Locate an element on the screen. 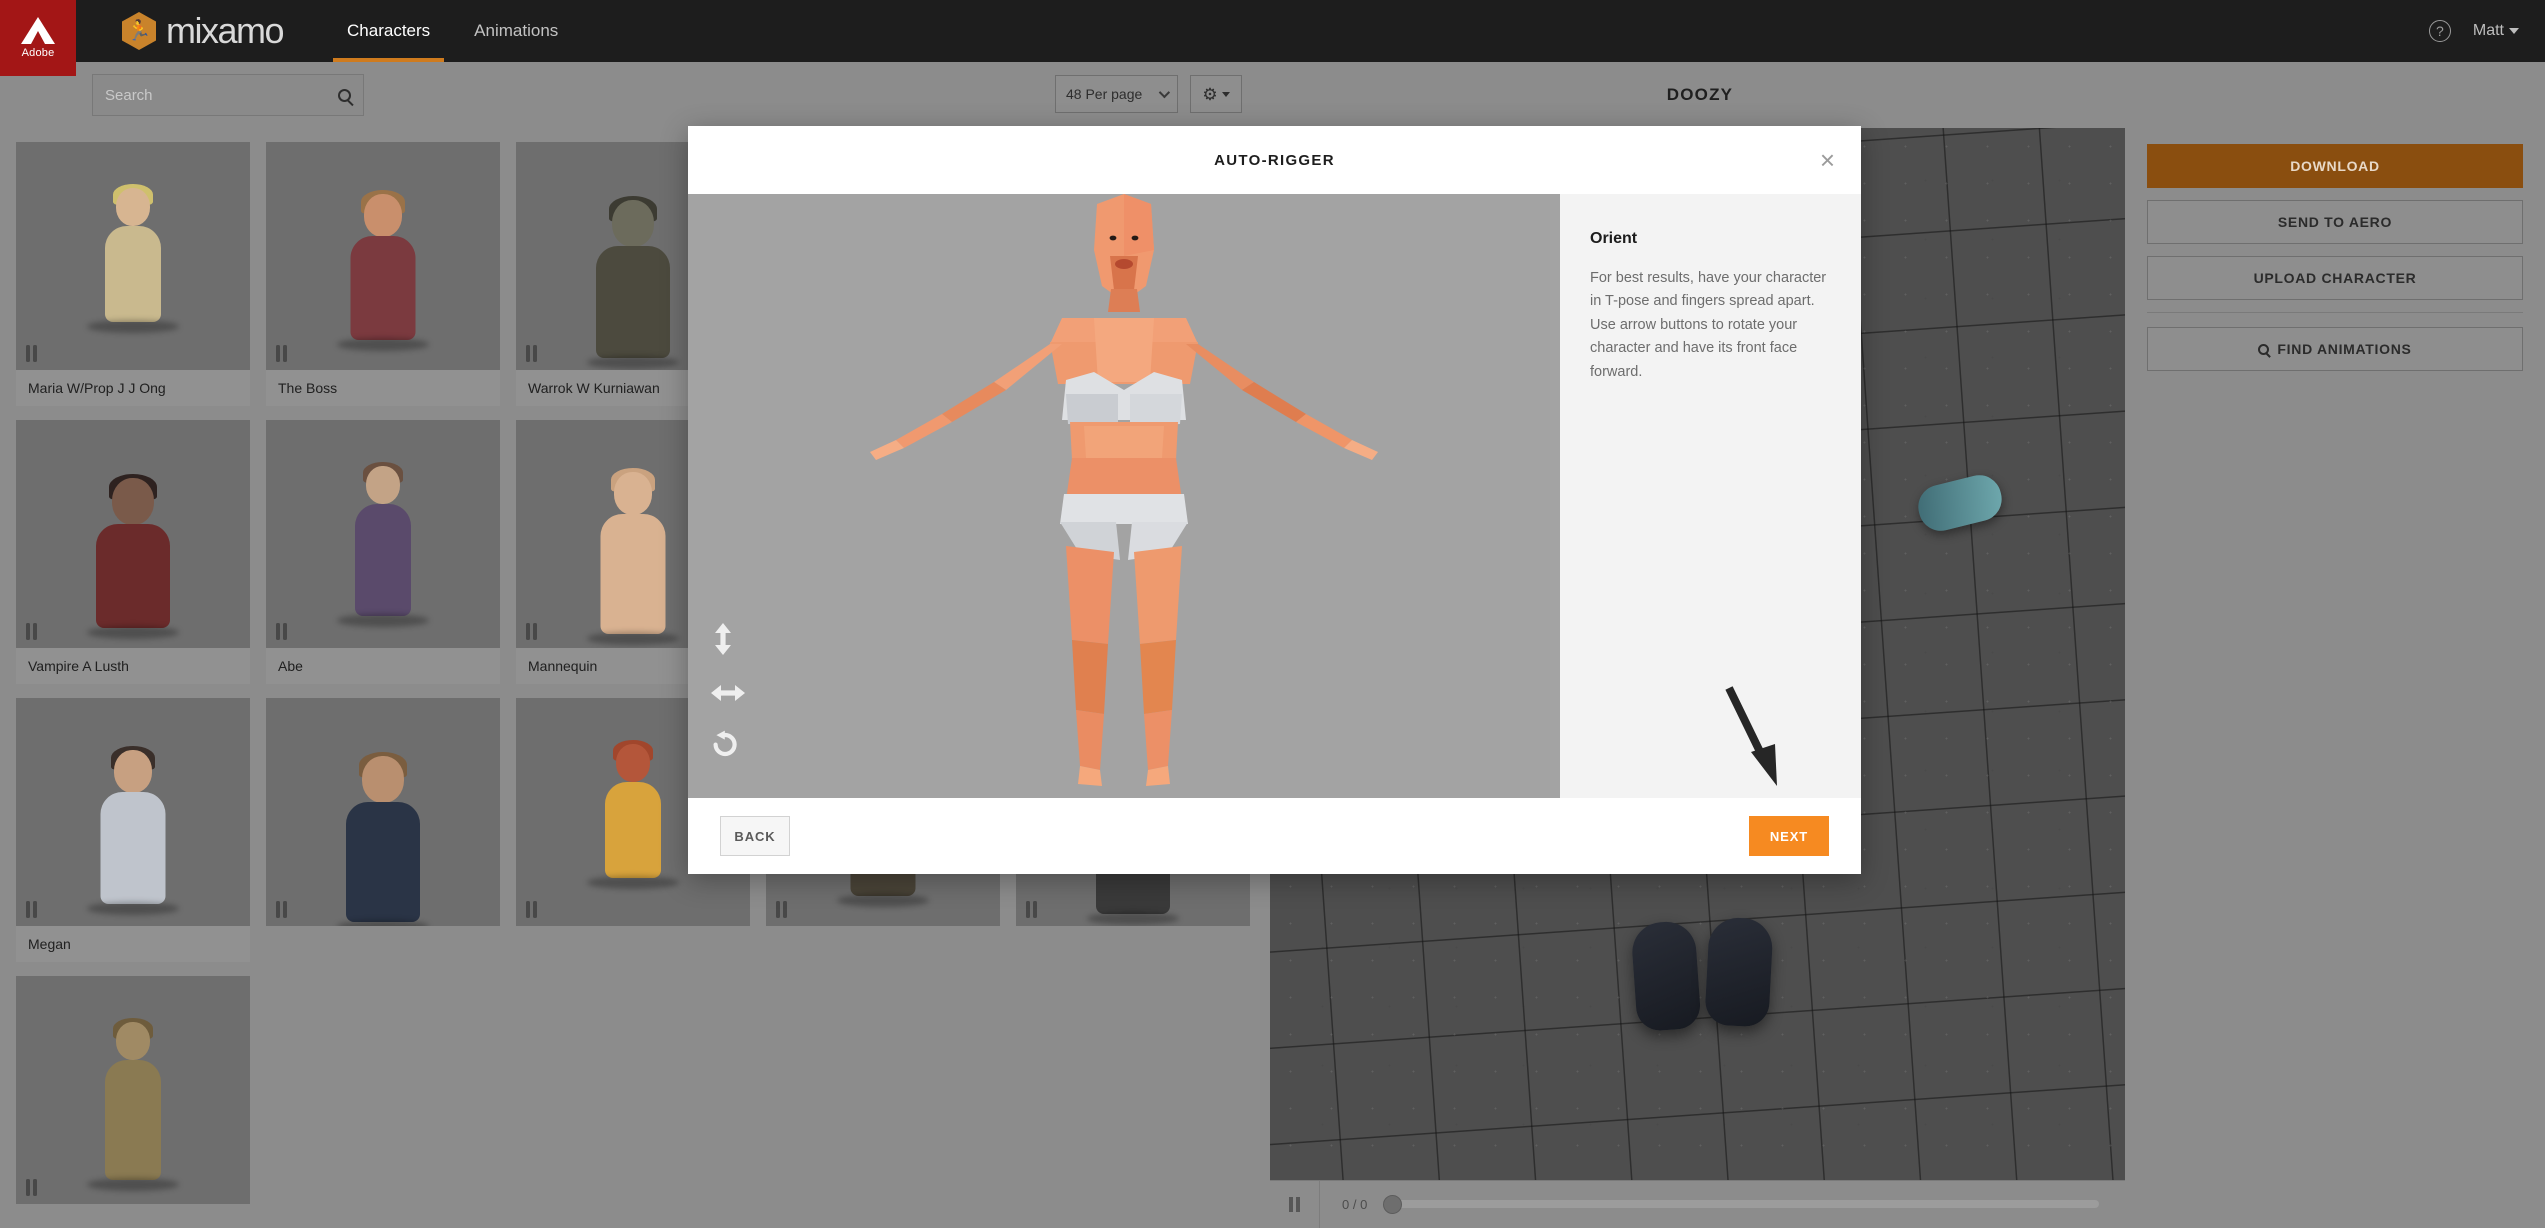 This screenshot has width=2545, height=1228. character-card: Maria W/Prop J J Ong is located at coordinates (133, 274).